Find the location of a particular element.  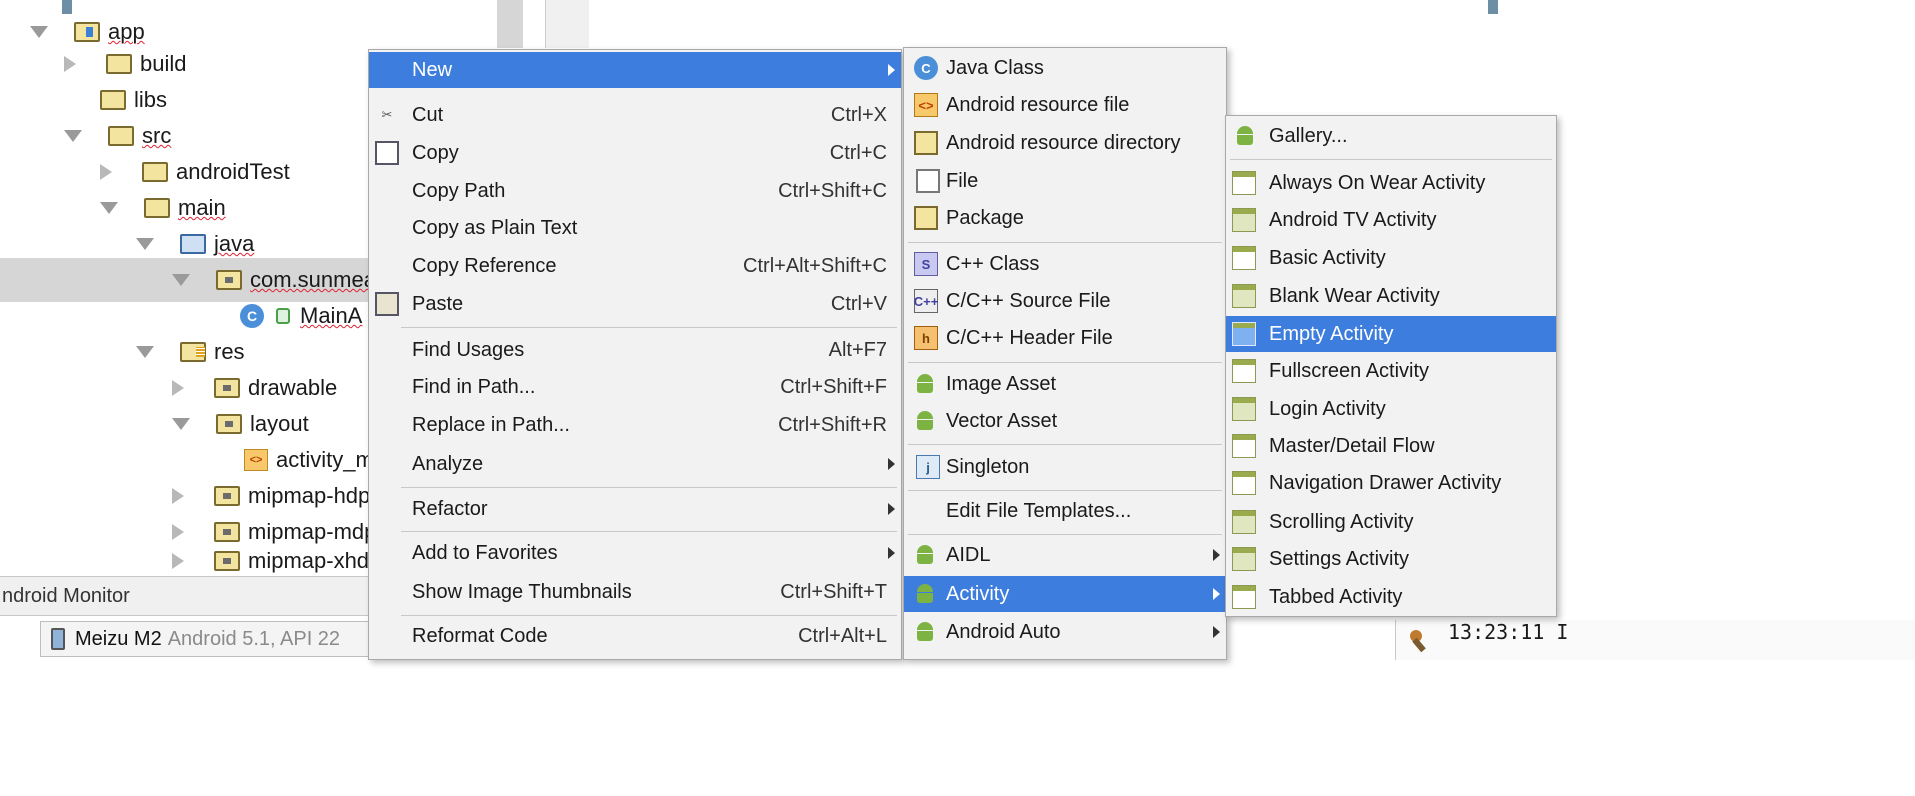

menu-item-package: Package is located at coordinates (1065, 218).